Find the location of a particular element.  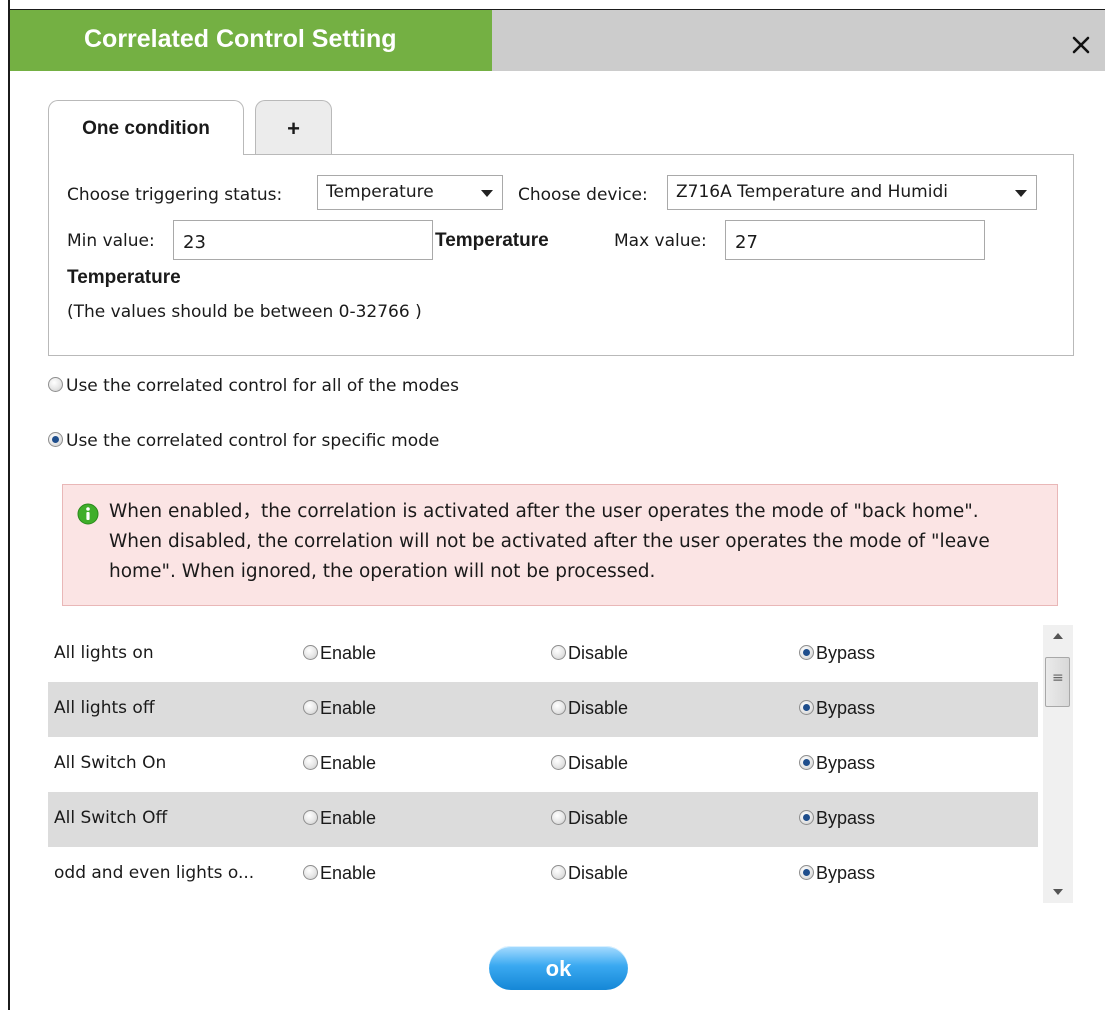

info-icon is located at coordinates (88, 514).